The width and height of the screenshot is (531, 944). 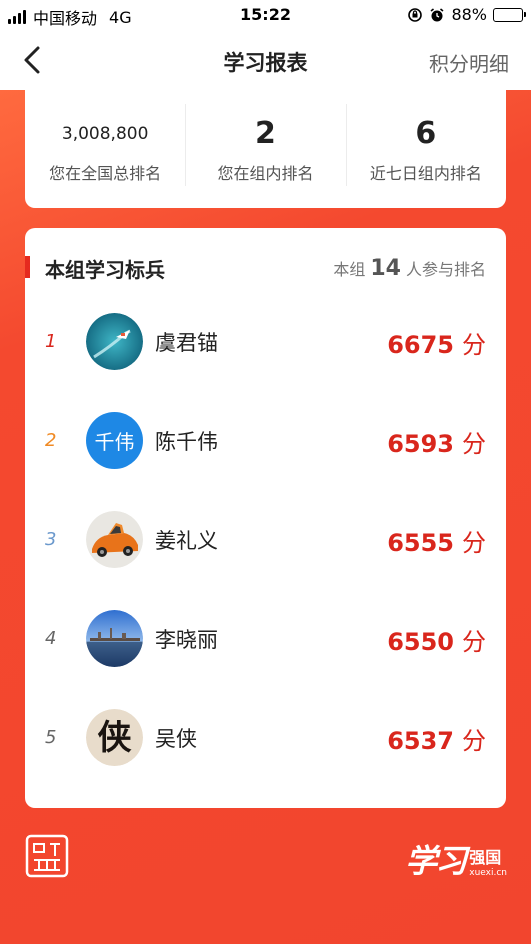 I want to click on points-detail-link: 积分明细, so click(x=469, y=62).